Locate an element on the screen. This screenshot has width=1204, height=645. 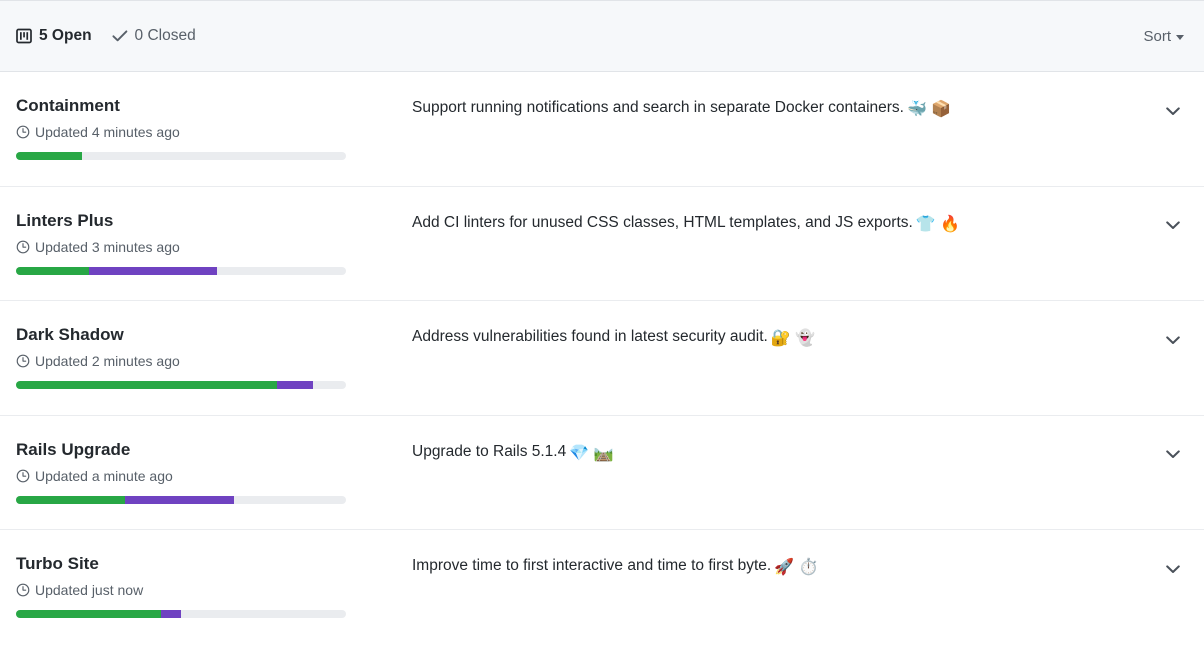
milestone-description-emoji: 💎 🛤️ is located at coordinates (591, 453).